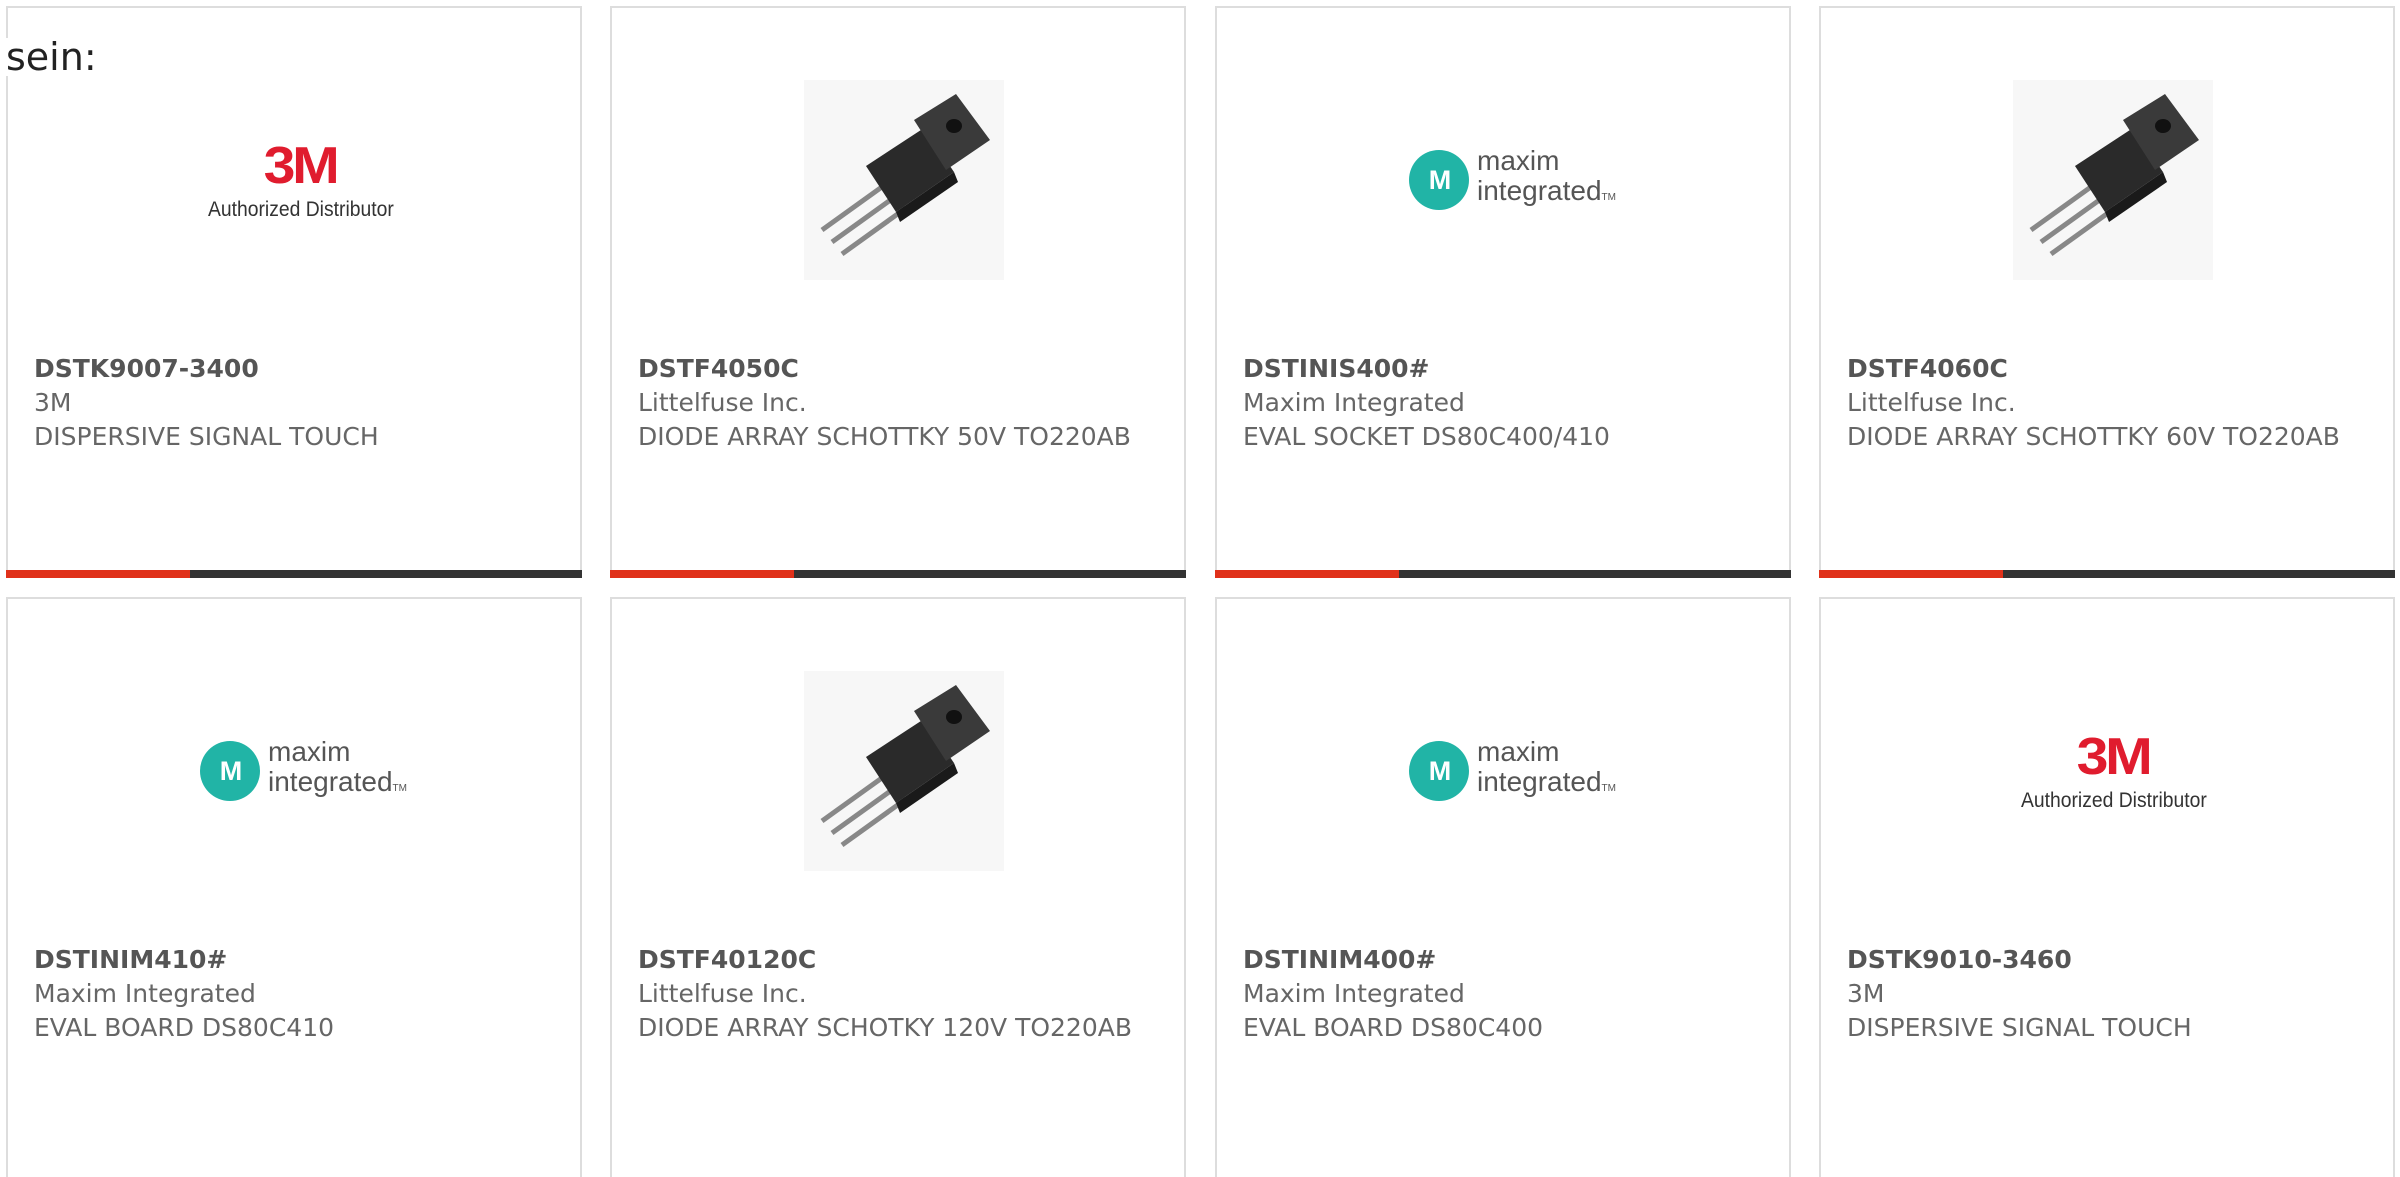  What do you see at coordinates (297, 369) in the screenshot?
I see `part-number-link: DSTK9007-3400` at bounding box center [297, 369].